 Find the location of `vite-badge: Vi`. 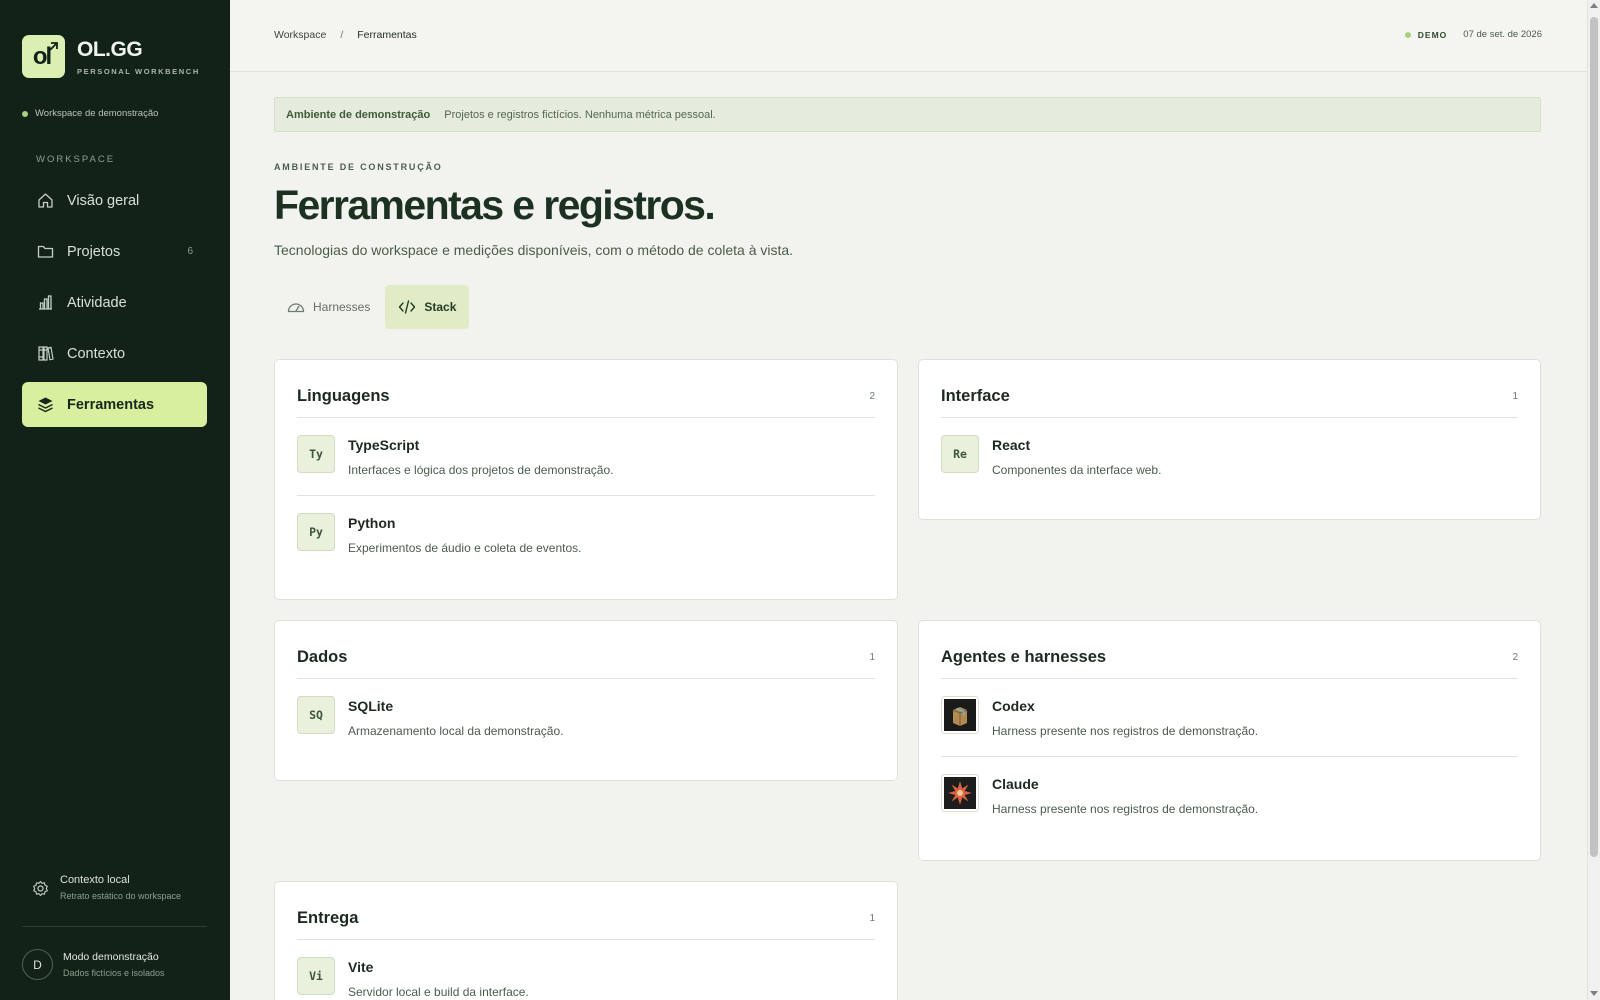

vite-badge: Vi is located at coordinates (316, 976).